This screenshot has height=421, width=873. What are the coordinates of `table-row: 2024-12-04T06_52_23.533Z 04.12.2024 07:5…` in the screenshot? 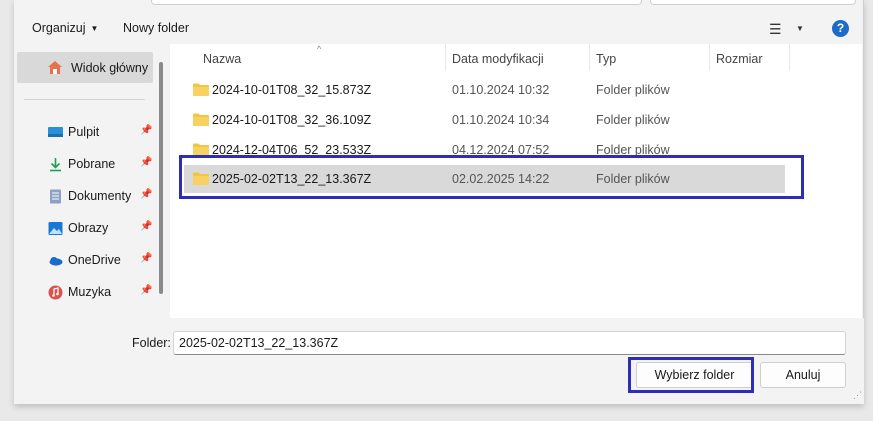 It's located at (516, 150).